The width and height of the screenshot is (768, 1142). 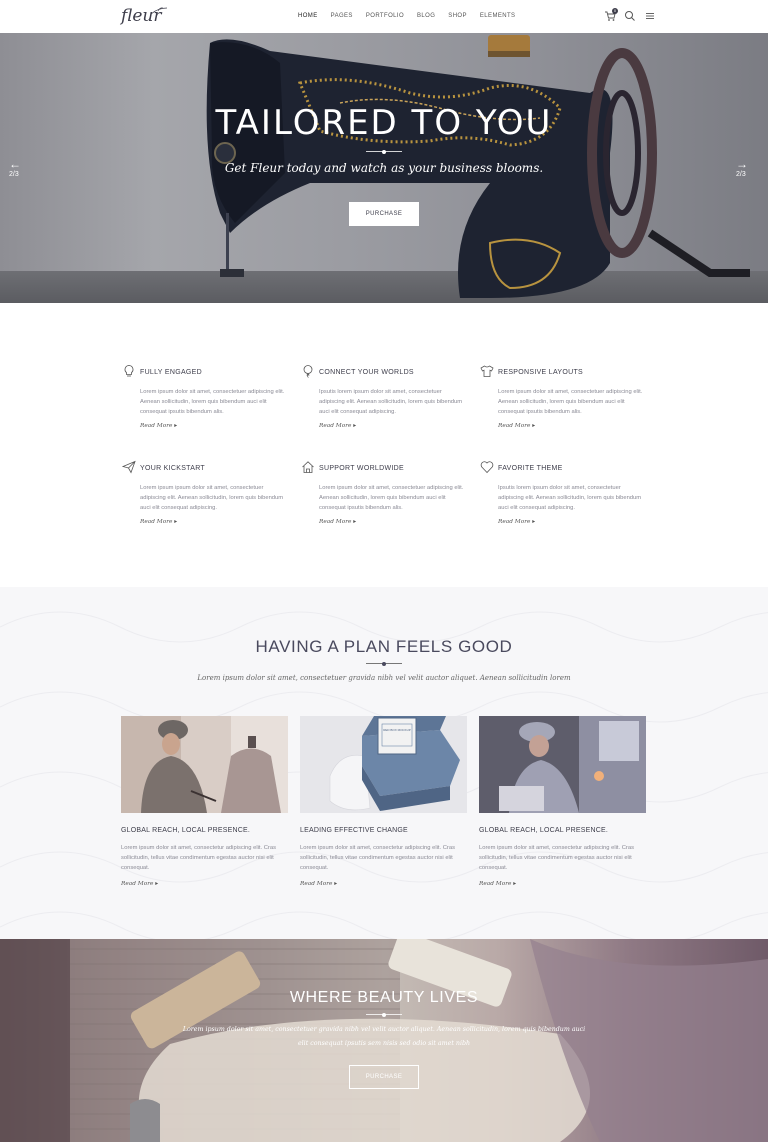 What do you see at coordinates (384, 123) in the screenshot?
I see `hero-title: TAILORED TO YOU` at bounding box center [384, 123].